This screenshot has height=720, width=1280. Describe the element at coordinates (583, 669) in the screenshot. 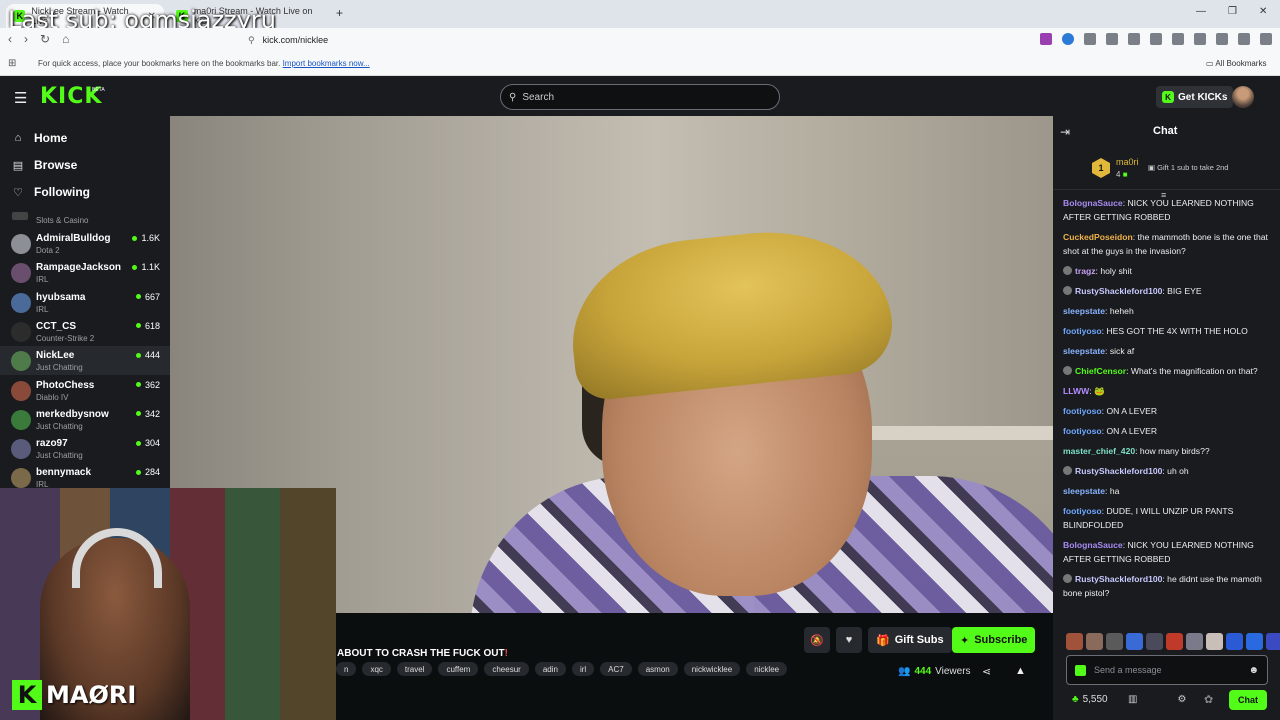

I see `stream-tag: irl` at that location.